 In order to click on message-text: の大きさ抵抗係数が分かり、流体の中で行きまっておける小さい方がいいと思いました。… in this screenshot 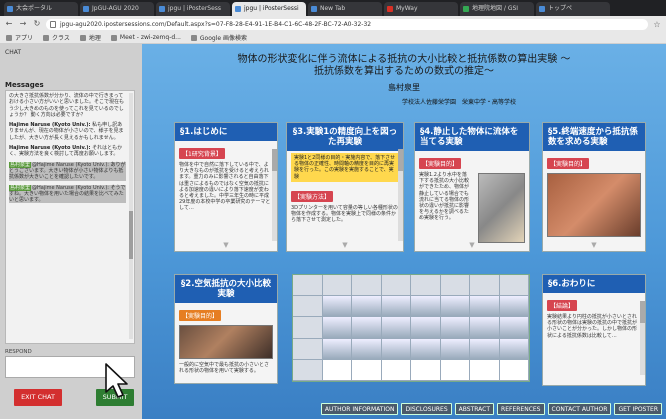, I will do `click(67, 105)`.